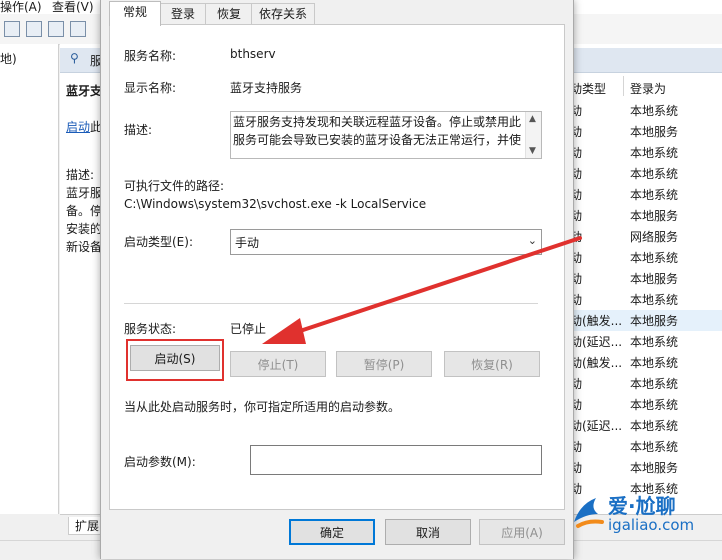  I want to click on watermark: 爱·尬聊 igaliao.com, so click(644, 516).